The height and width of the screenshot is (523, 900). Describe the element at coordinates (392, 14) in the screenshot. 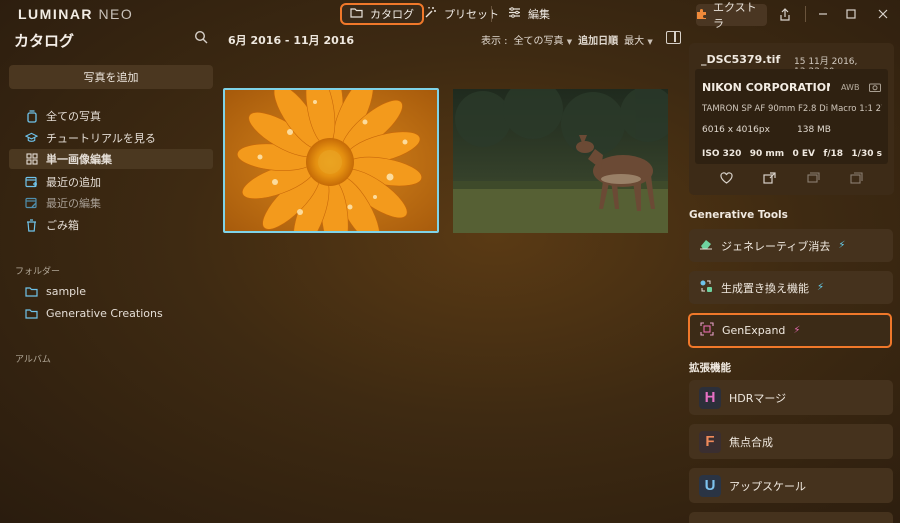

I see `tab-catalog-label: カタログ` at that location.